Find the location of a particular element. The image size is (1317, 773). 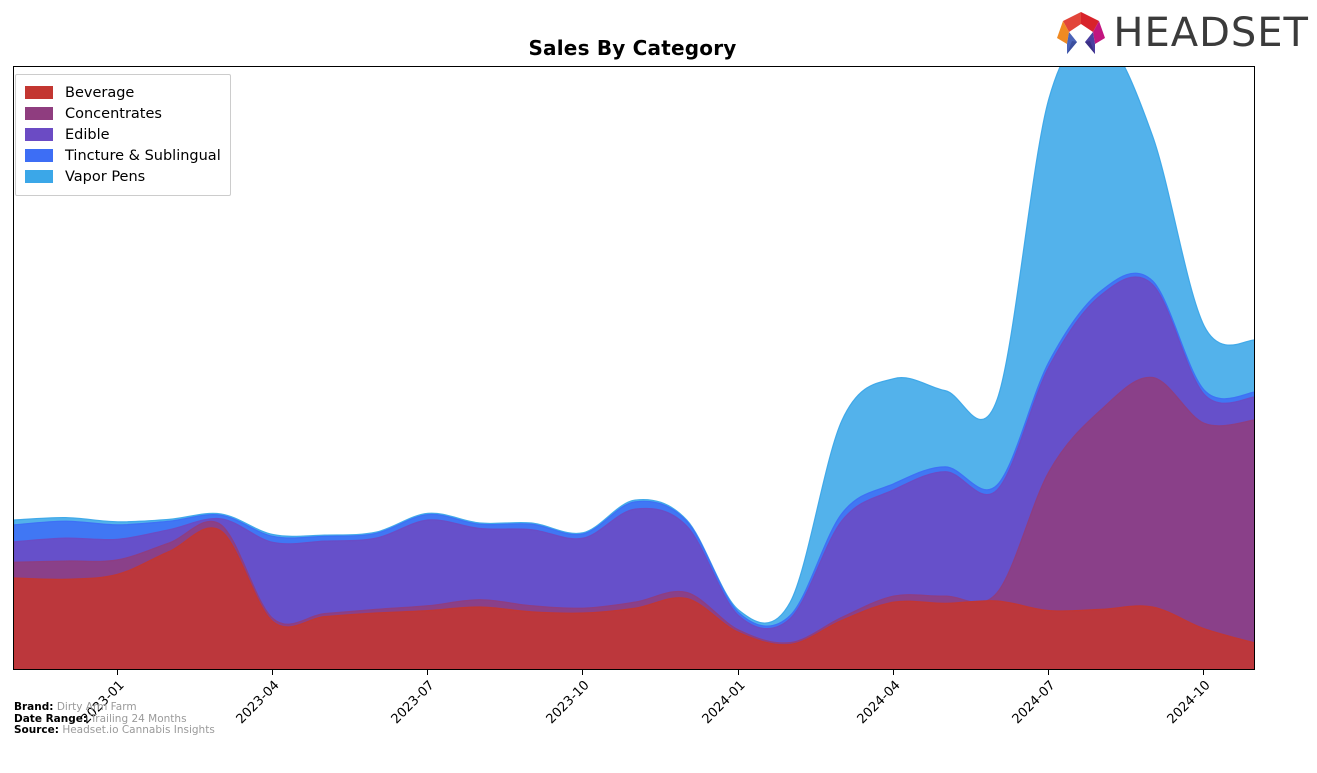

legend-label-beverage: Beverage is located at coordinates (100, 92).